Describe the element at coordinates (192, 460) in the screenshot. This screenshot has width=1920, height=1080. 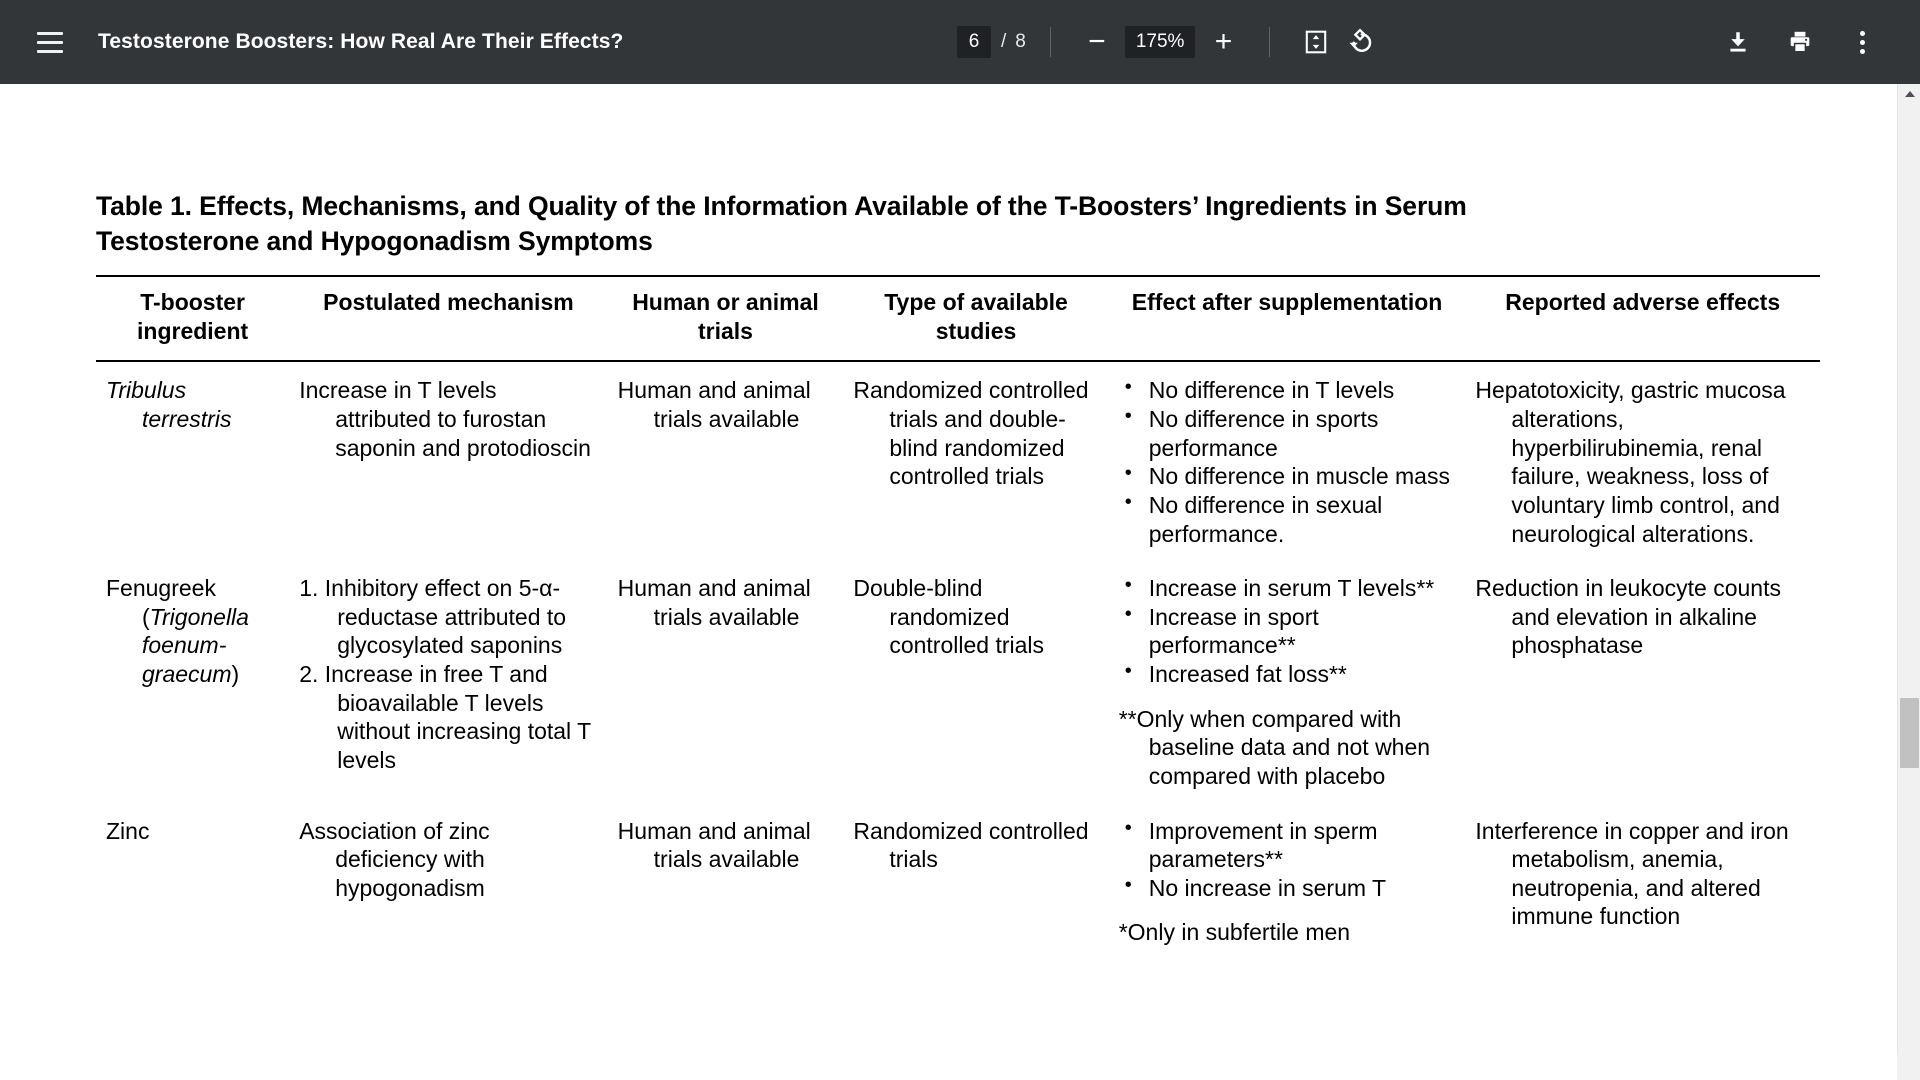
I see `cell-ingredient: Tribulus terrestris` at that location.